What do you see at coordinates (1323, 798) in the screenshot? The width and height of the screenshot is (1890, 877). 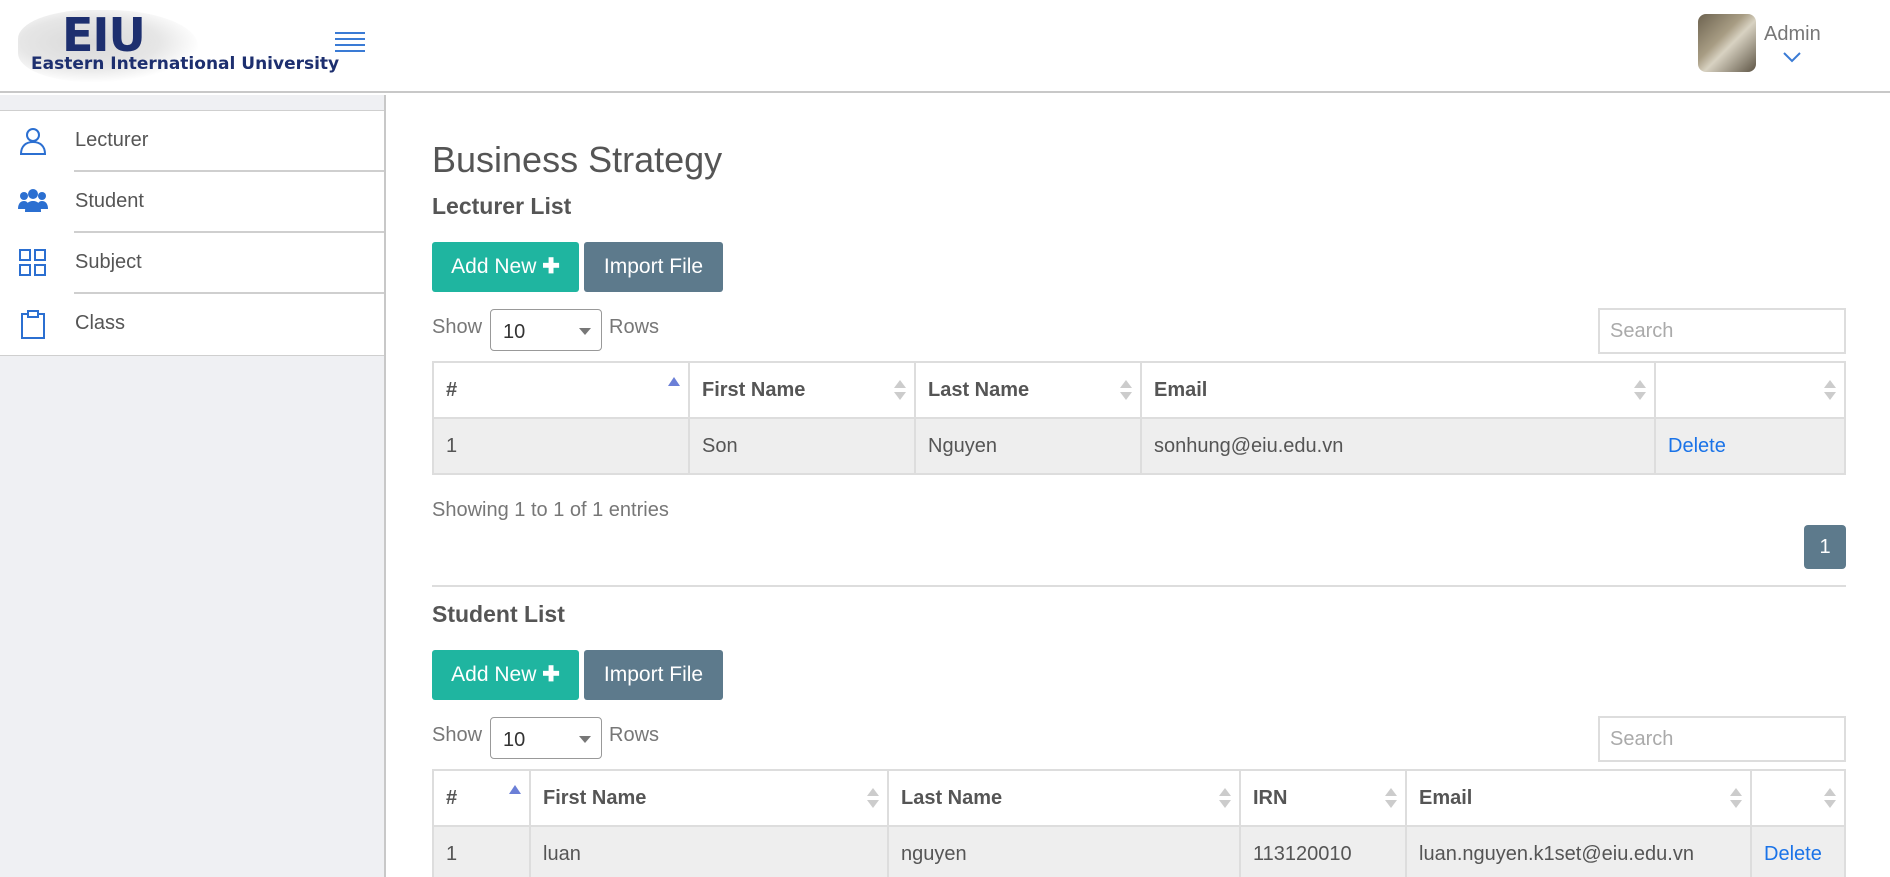 I see `col-header-irn: IRN` at bounding box center [1323, 798].